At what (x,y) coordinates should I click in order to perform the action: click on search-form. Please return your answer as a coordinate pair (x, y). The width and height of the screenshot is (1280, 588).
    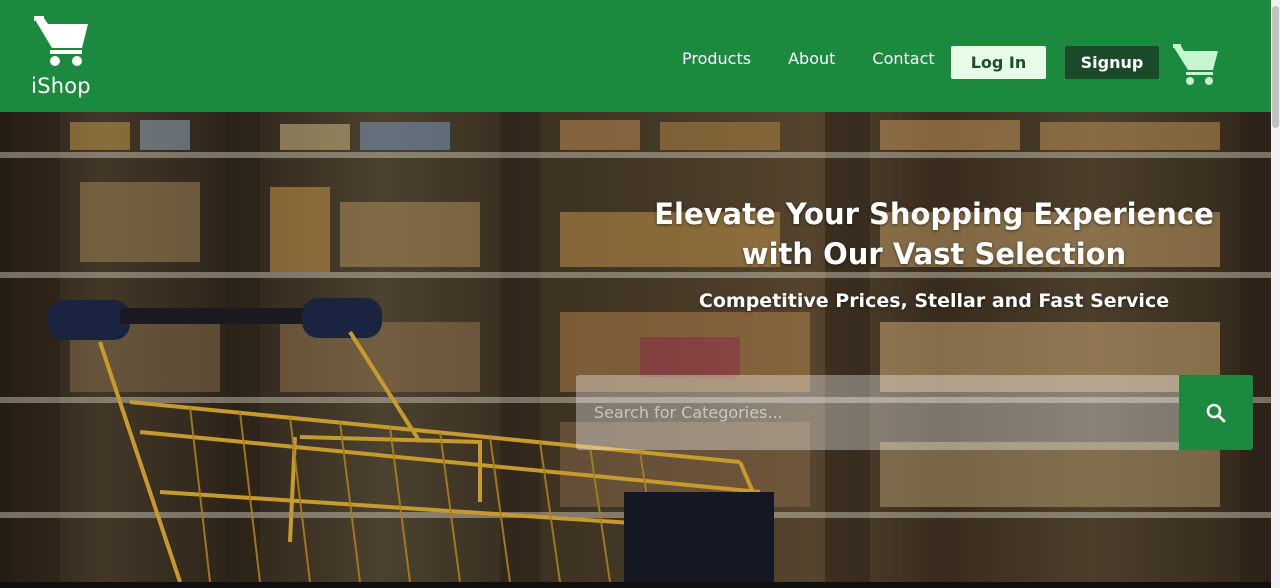
    Looking at the image, I should click on (914, 412).